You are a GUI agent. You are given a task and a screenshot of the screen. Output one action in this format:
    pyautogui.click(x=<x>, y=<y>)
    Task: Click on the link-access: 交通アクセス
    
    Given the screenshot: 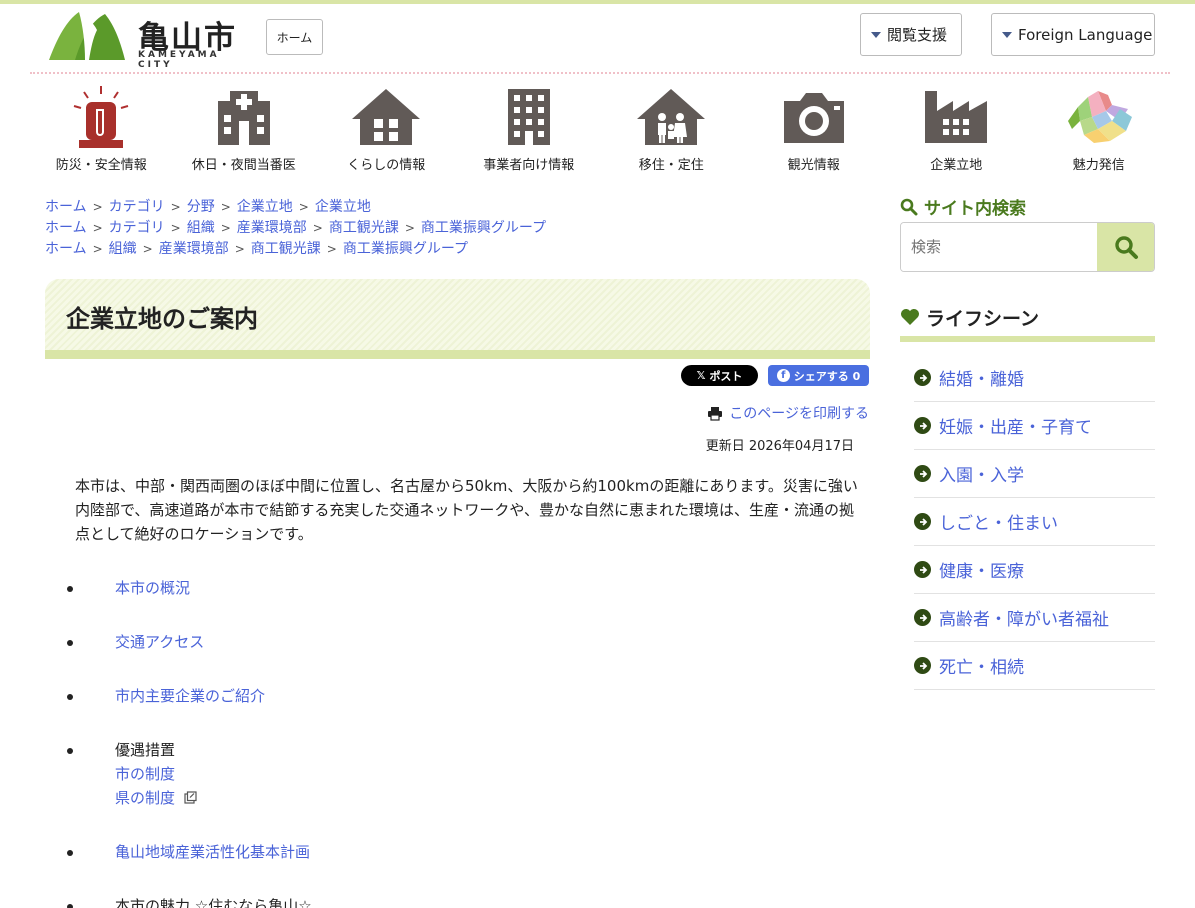 What is the action you would take?
    pyautogui.click(x=159, y=642)
    